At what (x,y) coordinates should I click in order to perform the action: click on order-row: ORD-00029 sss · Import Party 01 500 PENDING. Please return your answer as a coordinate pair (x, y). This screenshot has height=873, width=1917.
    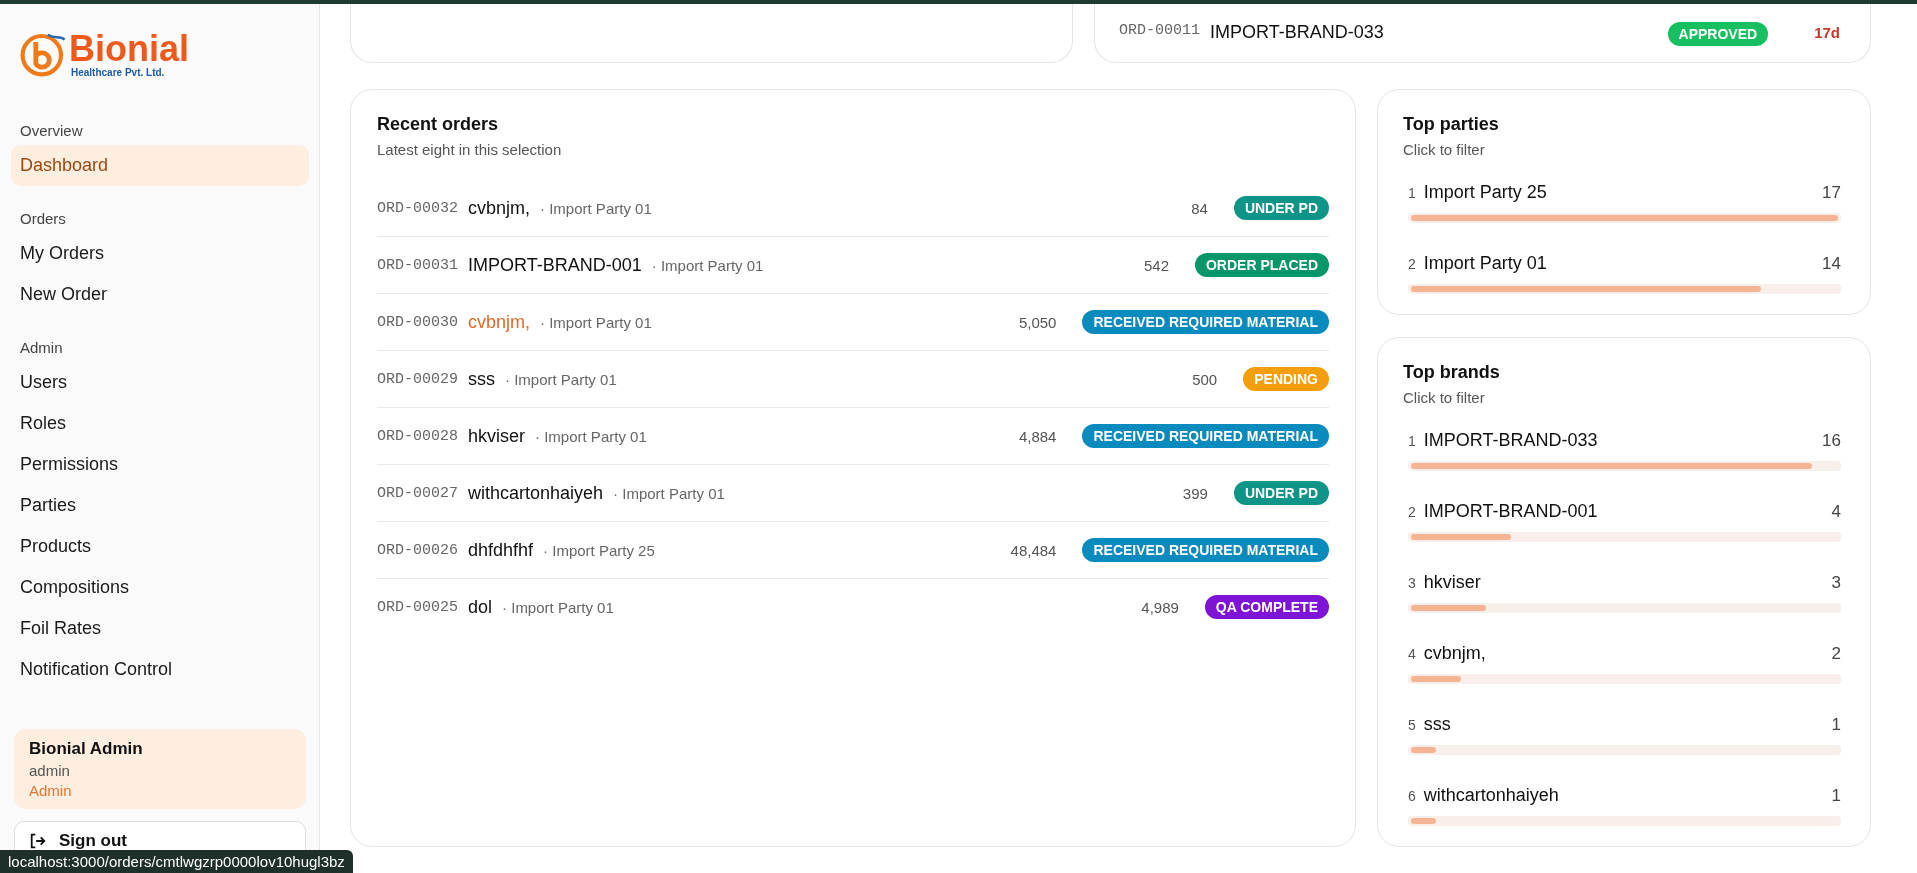
    Looking at the image, I should click on (853, 379).